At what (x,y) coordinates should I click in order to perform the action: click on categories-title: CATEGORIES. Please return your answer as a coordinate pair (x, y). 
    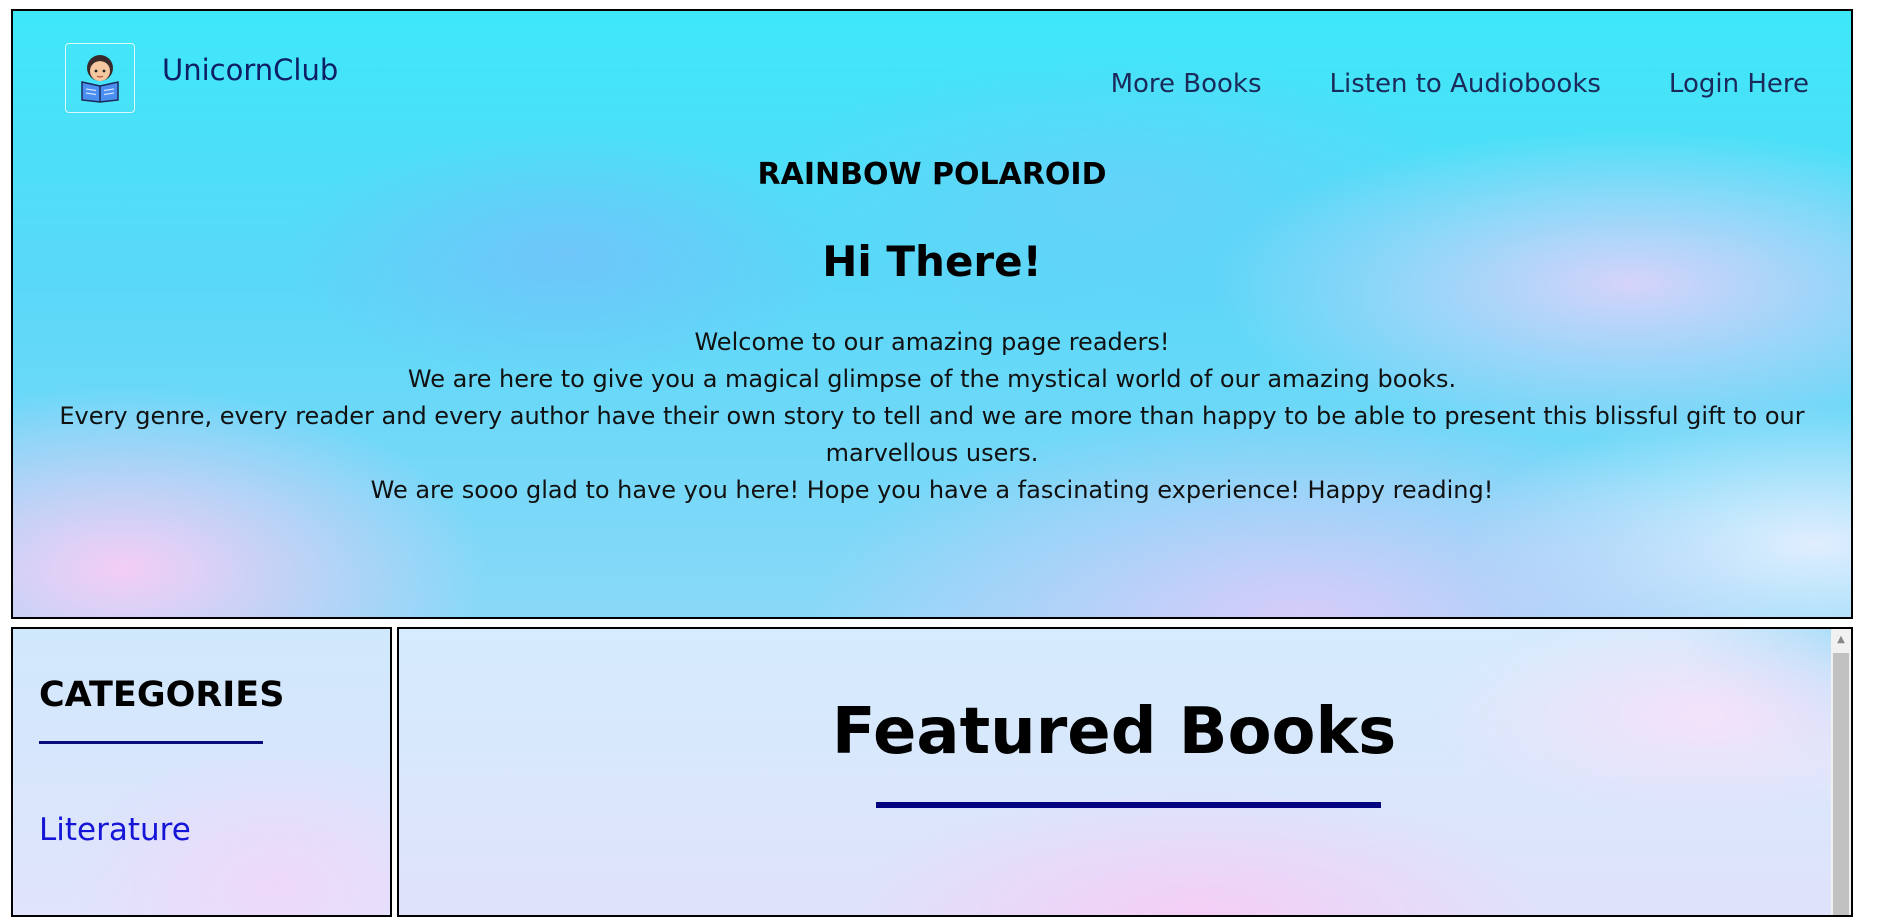
    Looking at the image, I should click on (162, 695).